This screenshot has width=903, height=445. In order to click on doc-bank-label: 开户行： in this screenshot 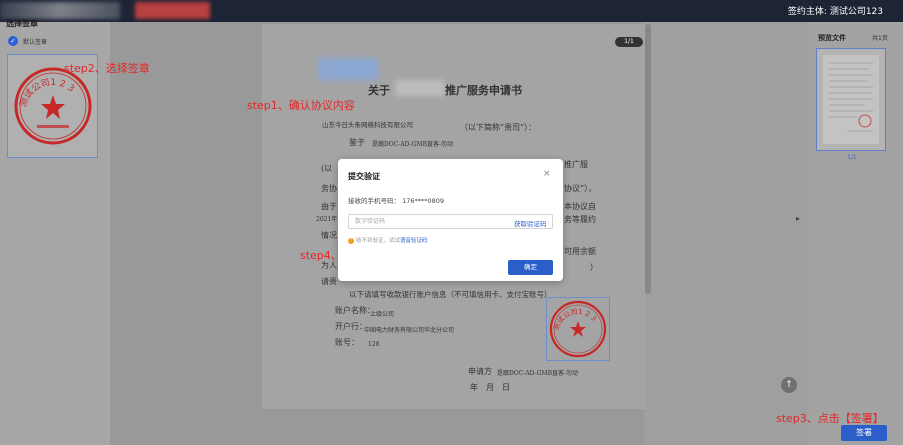, I will do `click(351, 326)`.